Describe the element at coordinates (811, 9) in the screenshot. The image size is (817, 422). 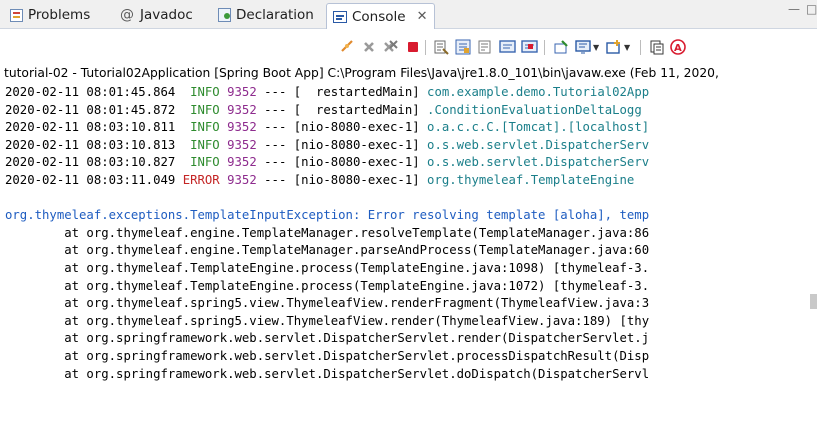
I see `maximize-icon: □` at that location.